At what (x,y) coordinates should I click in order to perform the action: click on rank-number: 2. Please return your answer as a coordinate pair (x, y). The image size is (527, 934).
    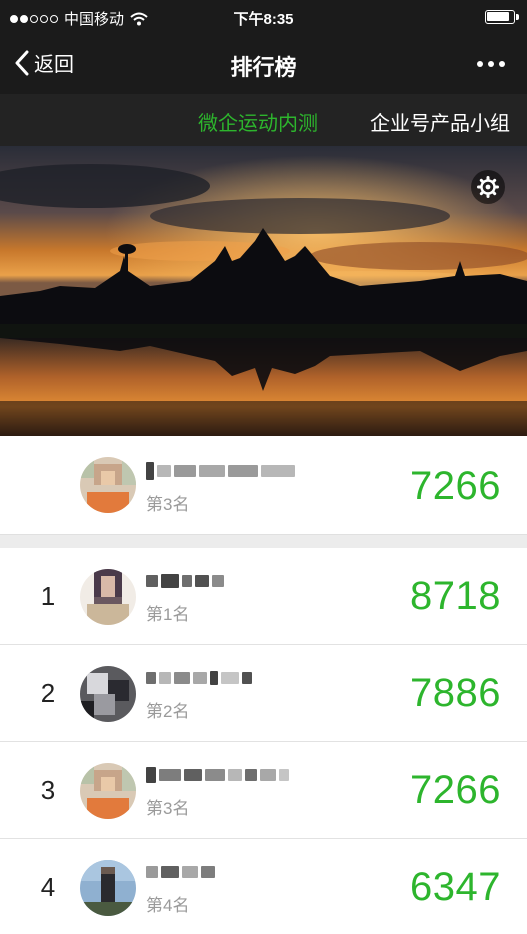
    Looking at the image, I should click on (48, 693).